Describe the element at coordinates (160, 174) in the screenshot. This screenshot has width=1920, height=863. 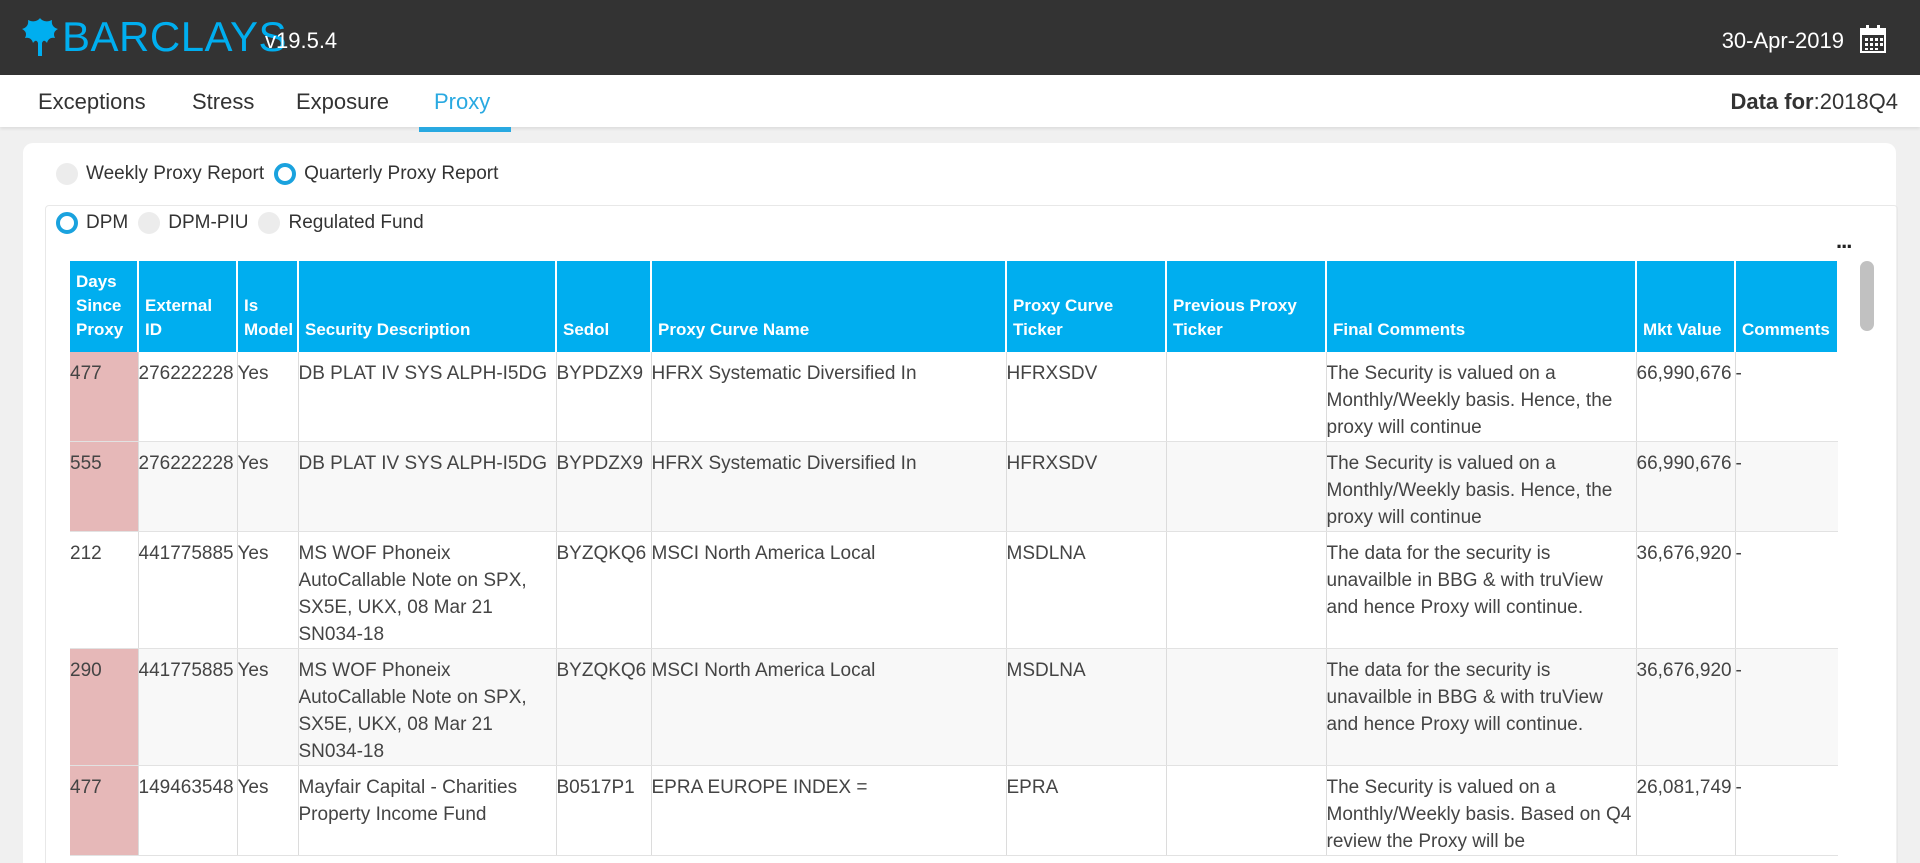
I see `radio-weekly-proxy-report: Weekly Proxy Report` at that location.